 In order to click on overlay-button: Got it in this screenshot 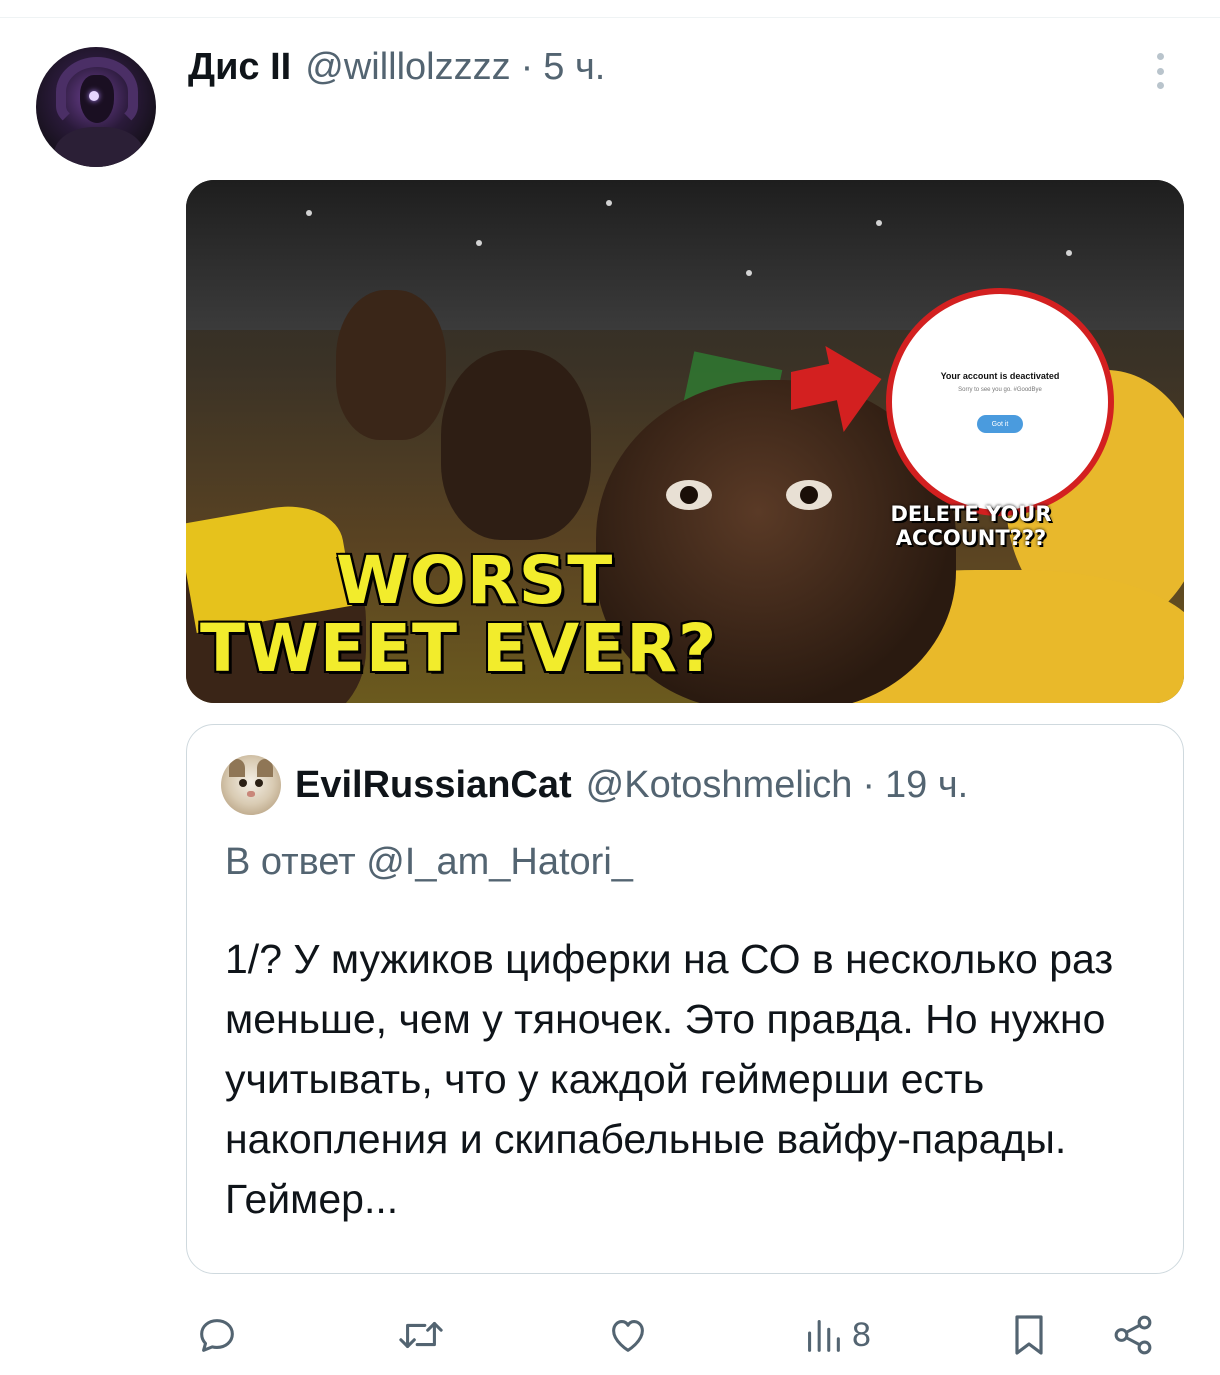, I will do `click(1000, 424)`.